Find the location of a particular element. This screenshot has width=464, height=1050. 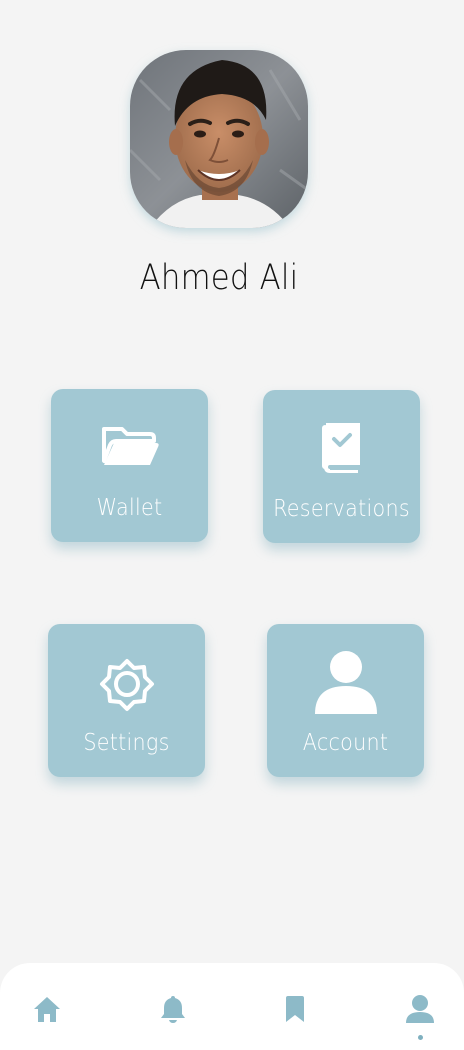

nav-home-button is located at coordinates (47, 1009).